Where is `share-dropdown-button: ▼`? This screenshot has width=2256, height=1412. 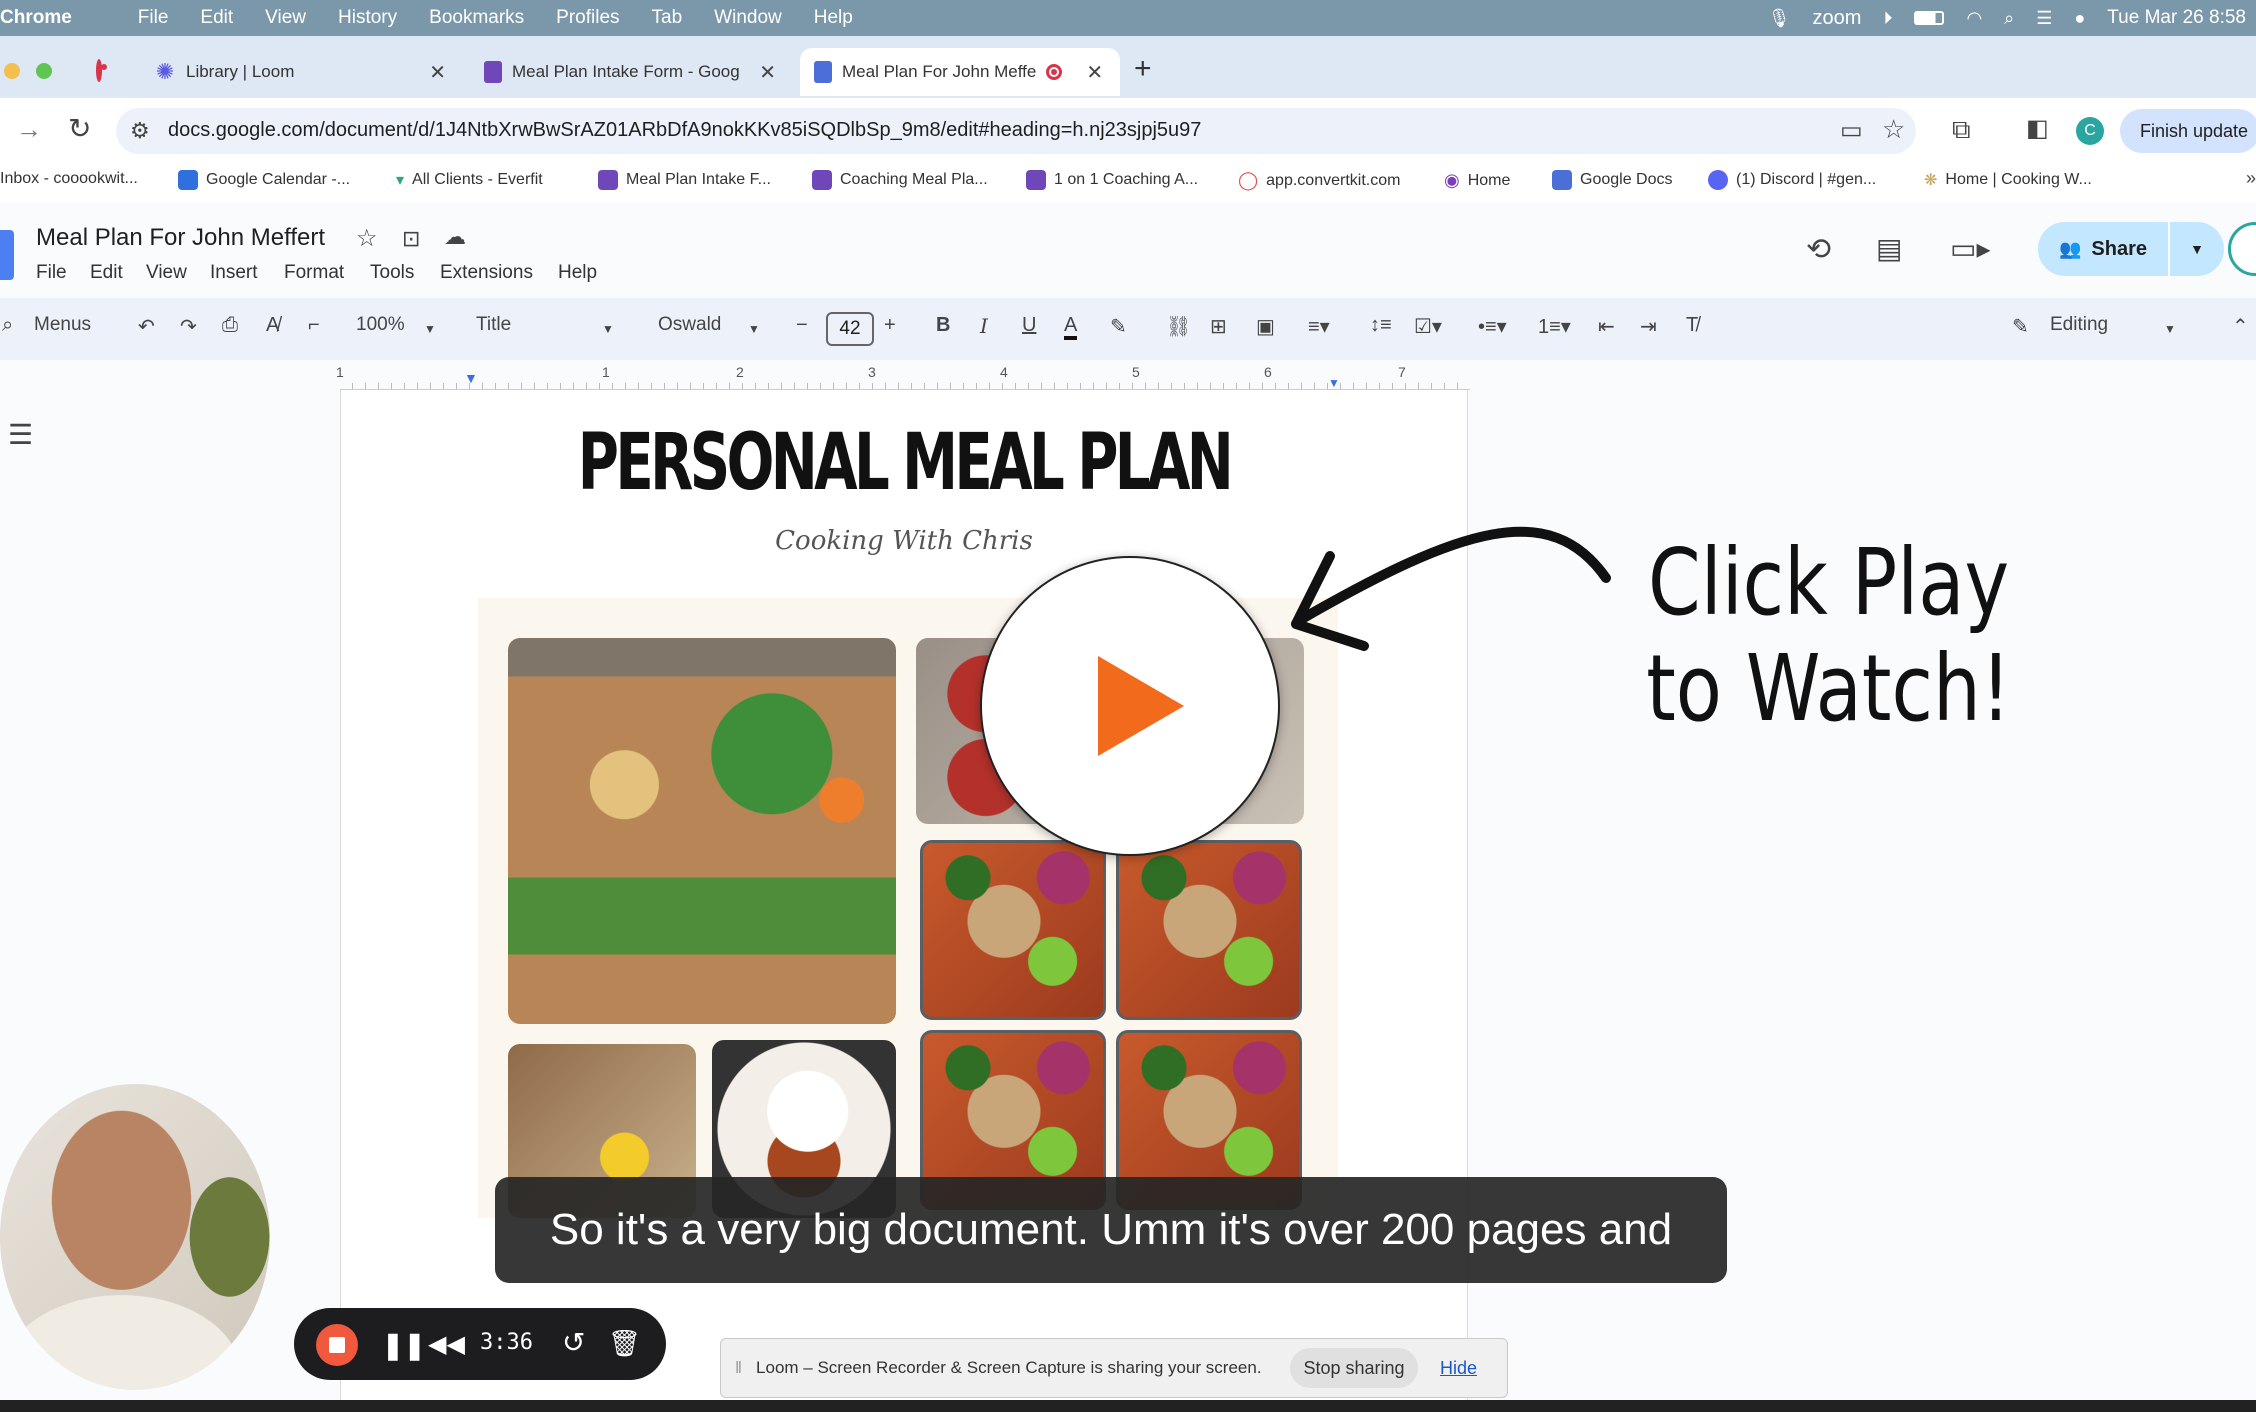 share-dropdown-button: ▼ is located at coordinates (2197, 249).